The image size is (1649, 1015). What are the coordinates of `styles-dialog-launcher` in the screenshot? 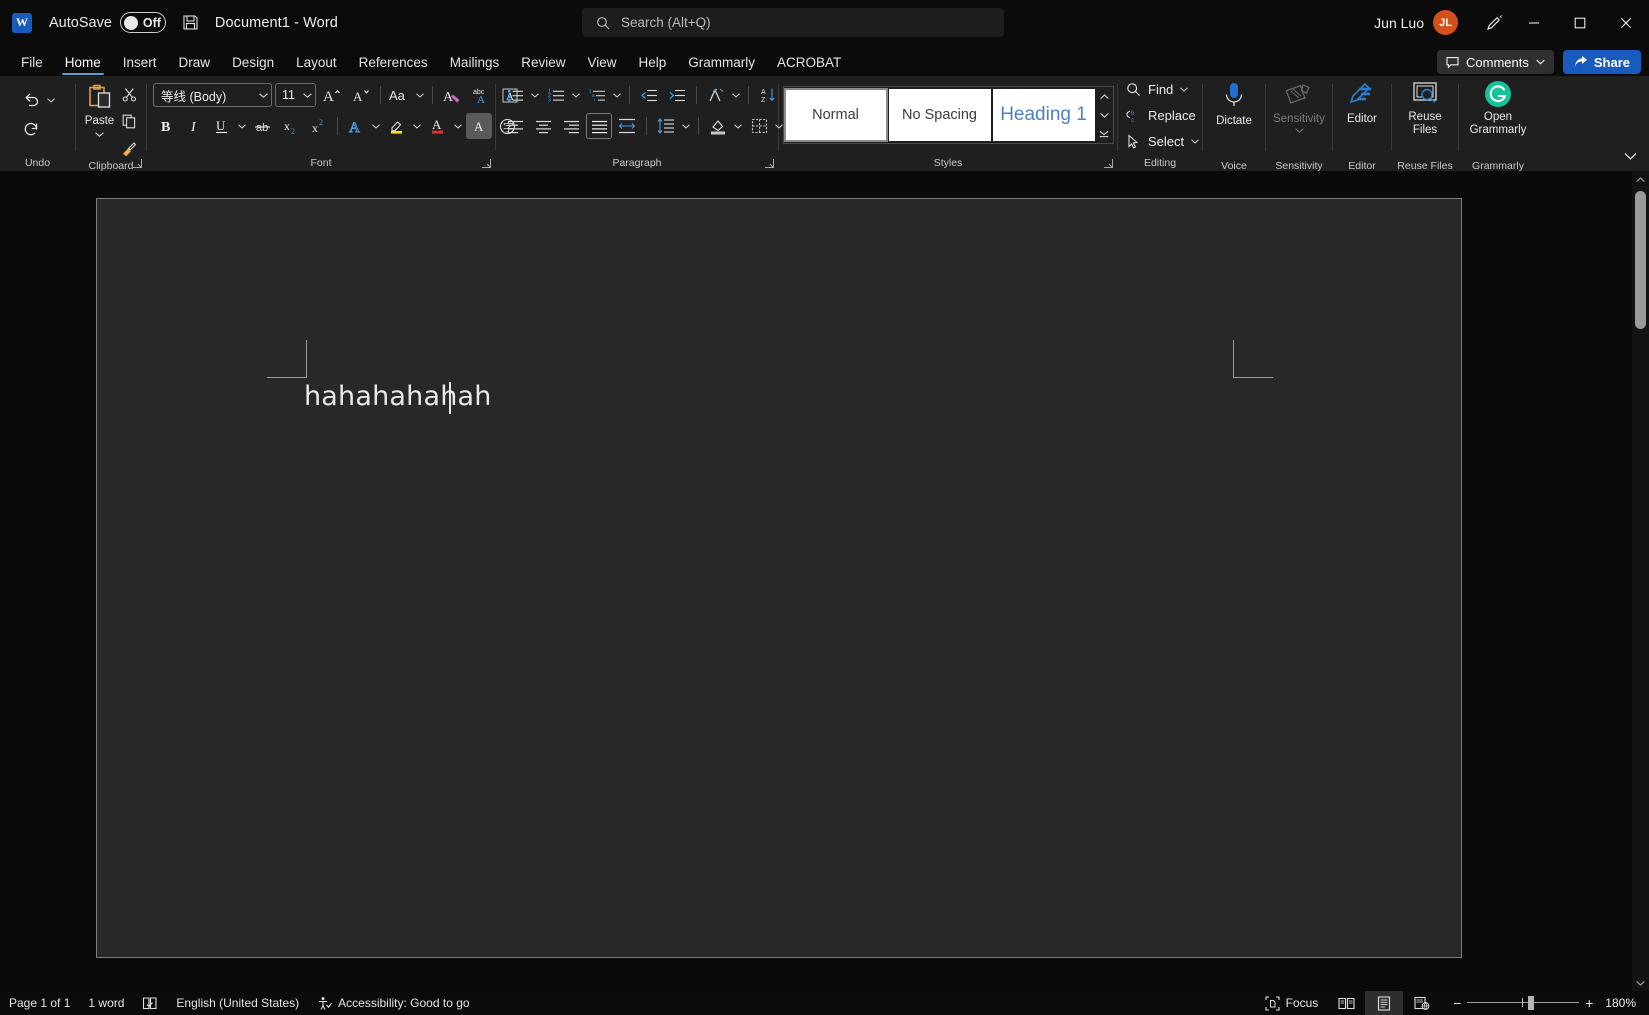 It's located at (1108, 163).